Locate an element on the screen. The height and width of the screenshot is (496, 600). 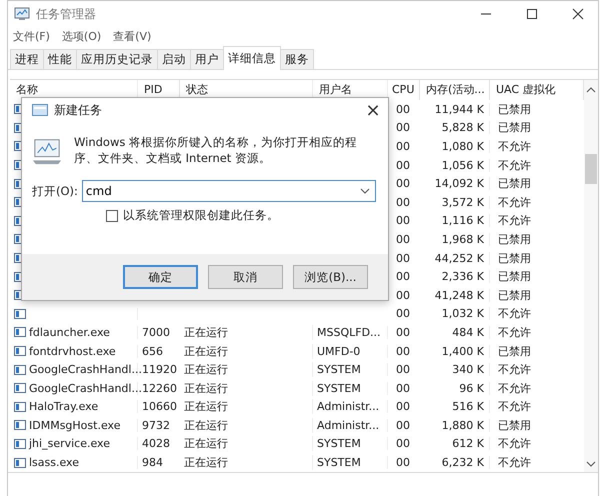
maximize-icon is located at coordinates (532, 14).